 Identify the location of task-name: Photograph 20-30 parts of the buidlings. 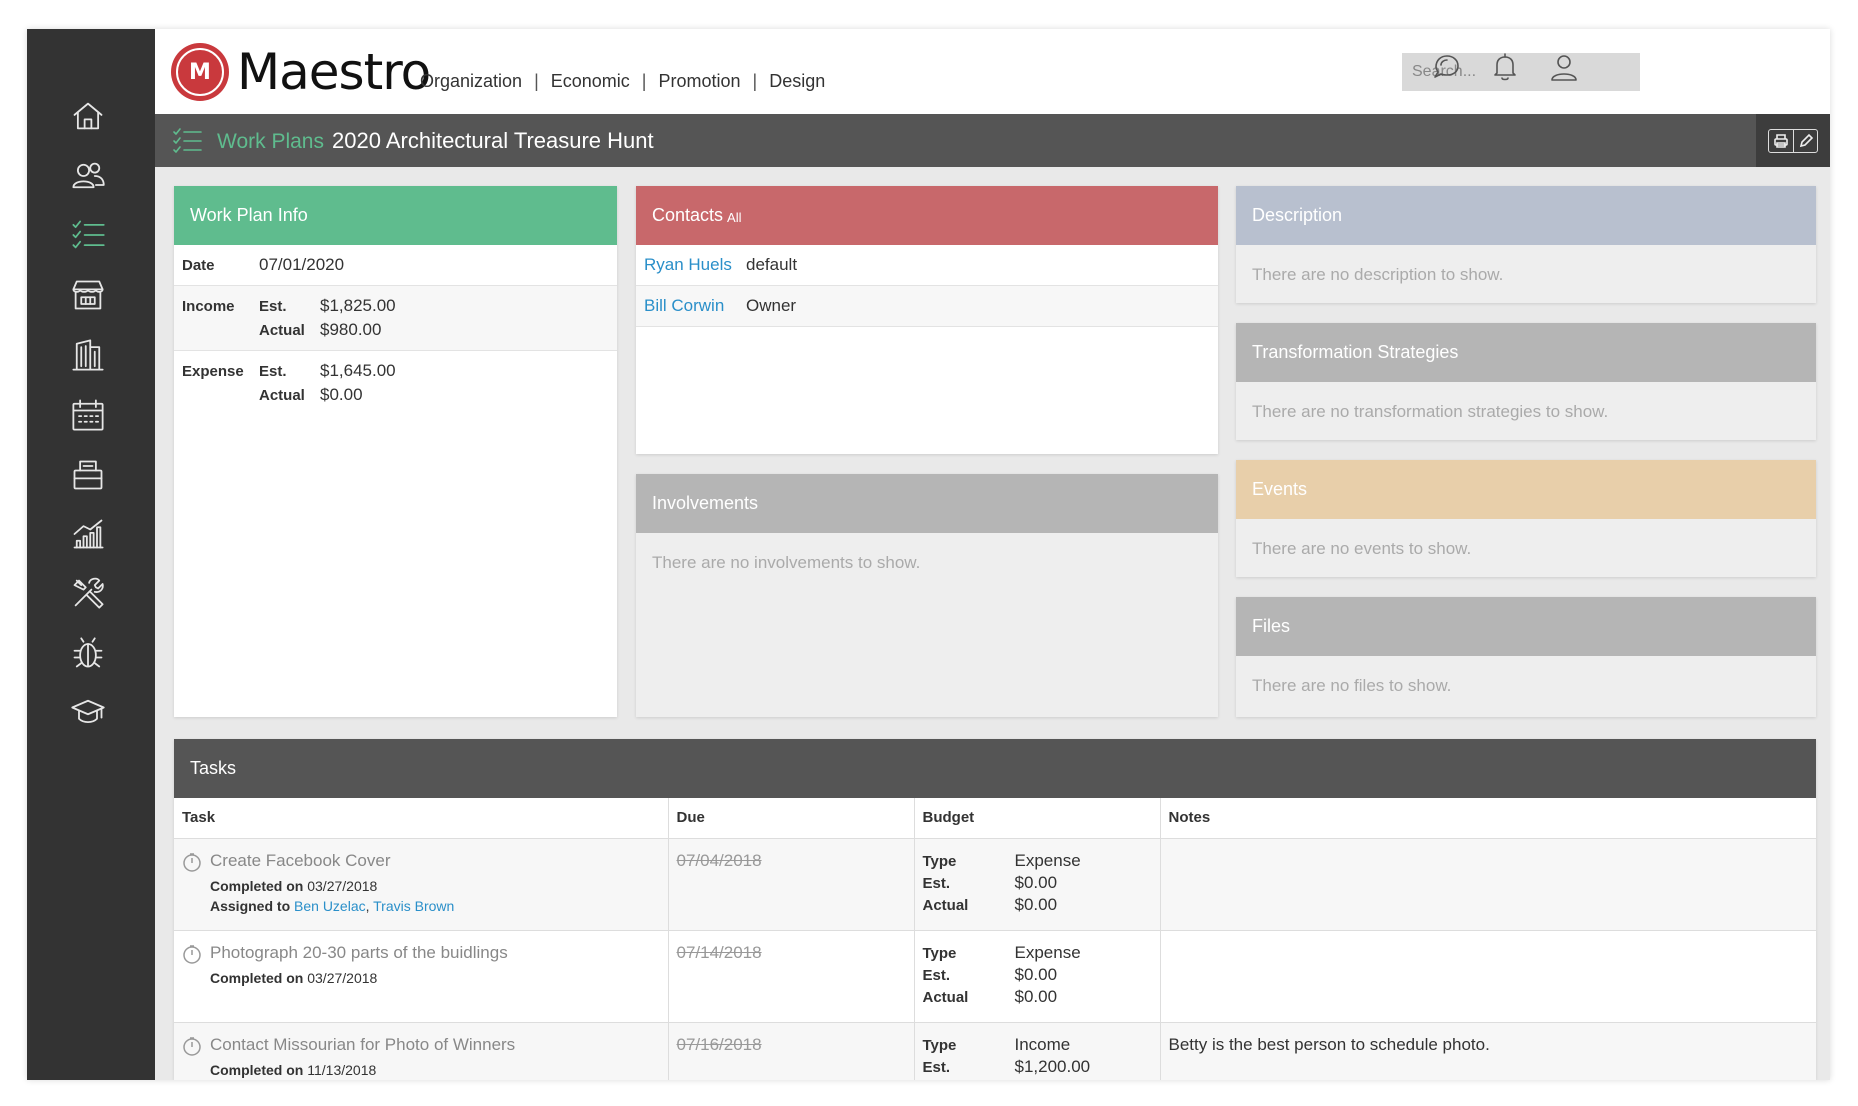
(359, 953).